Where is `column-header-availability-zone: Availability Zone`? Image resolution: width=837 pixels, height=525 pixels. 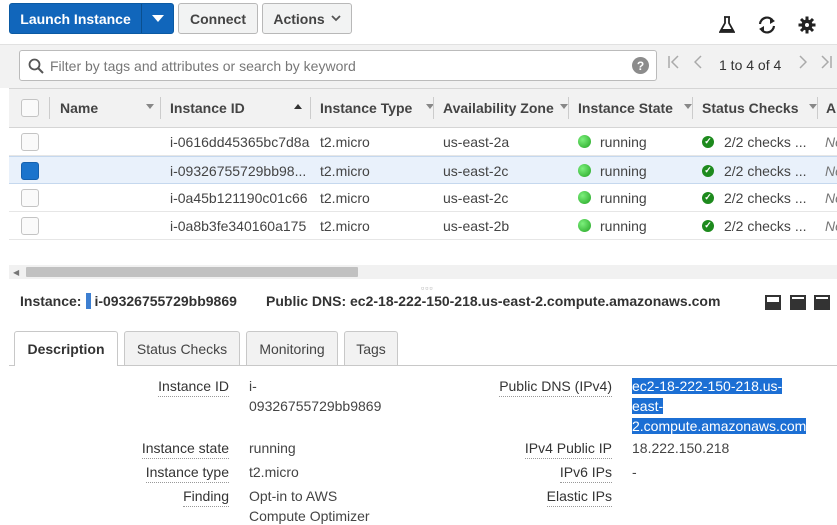 column-header-availability-zone: Availability Zone is located at coordinates (505, 108).